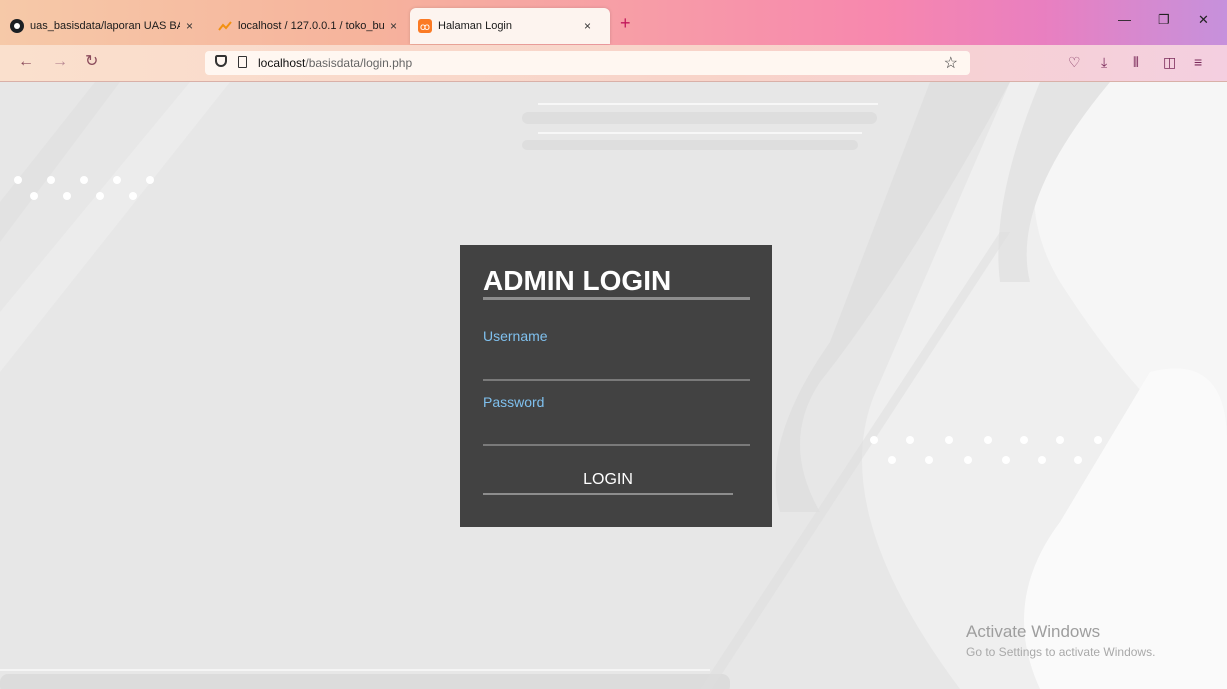 The width and height of the screenshot is (1227, 689). I want to click on activate-windows-title: Activate Windows, so click(1033, 631).